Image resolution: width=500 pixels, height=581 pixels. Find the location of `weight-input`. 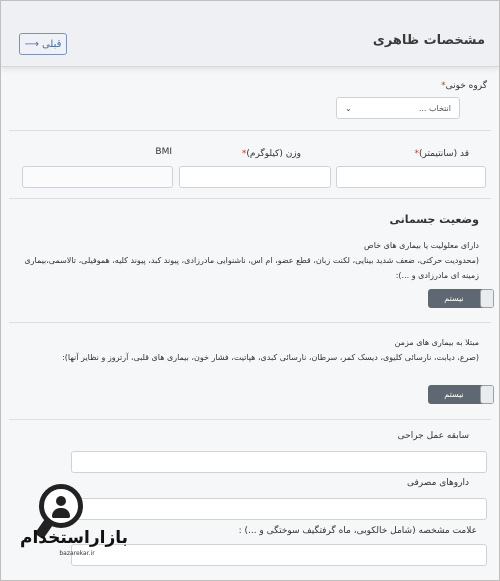

weight-input is located at coordinates (255, 177).